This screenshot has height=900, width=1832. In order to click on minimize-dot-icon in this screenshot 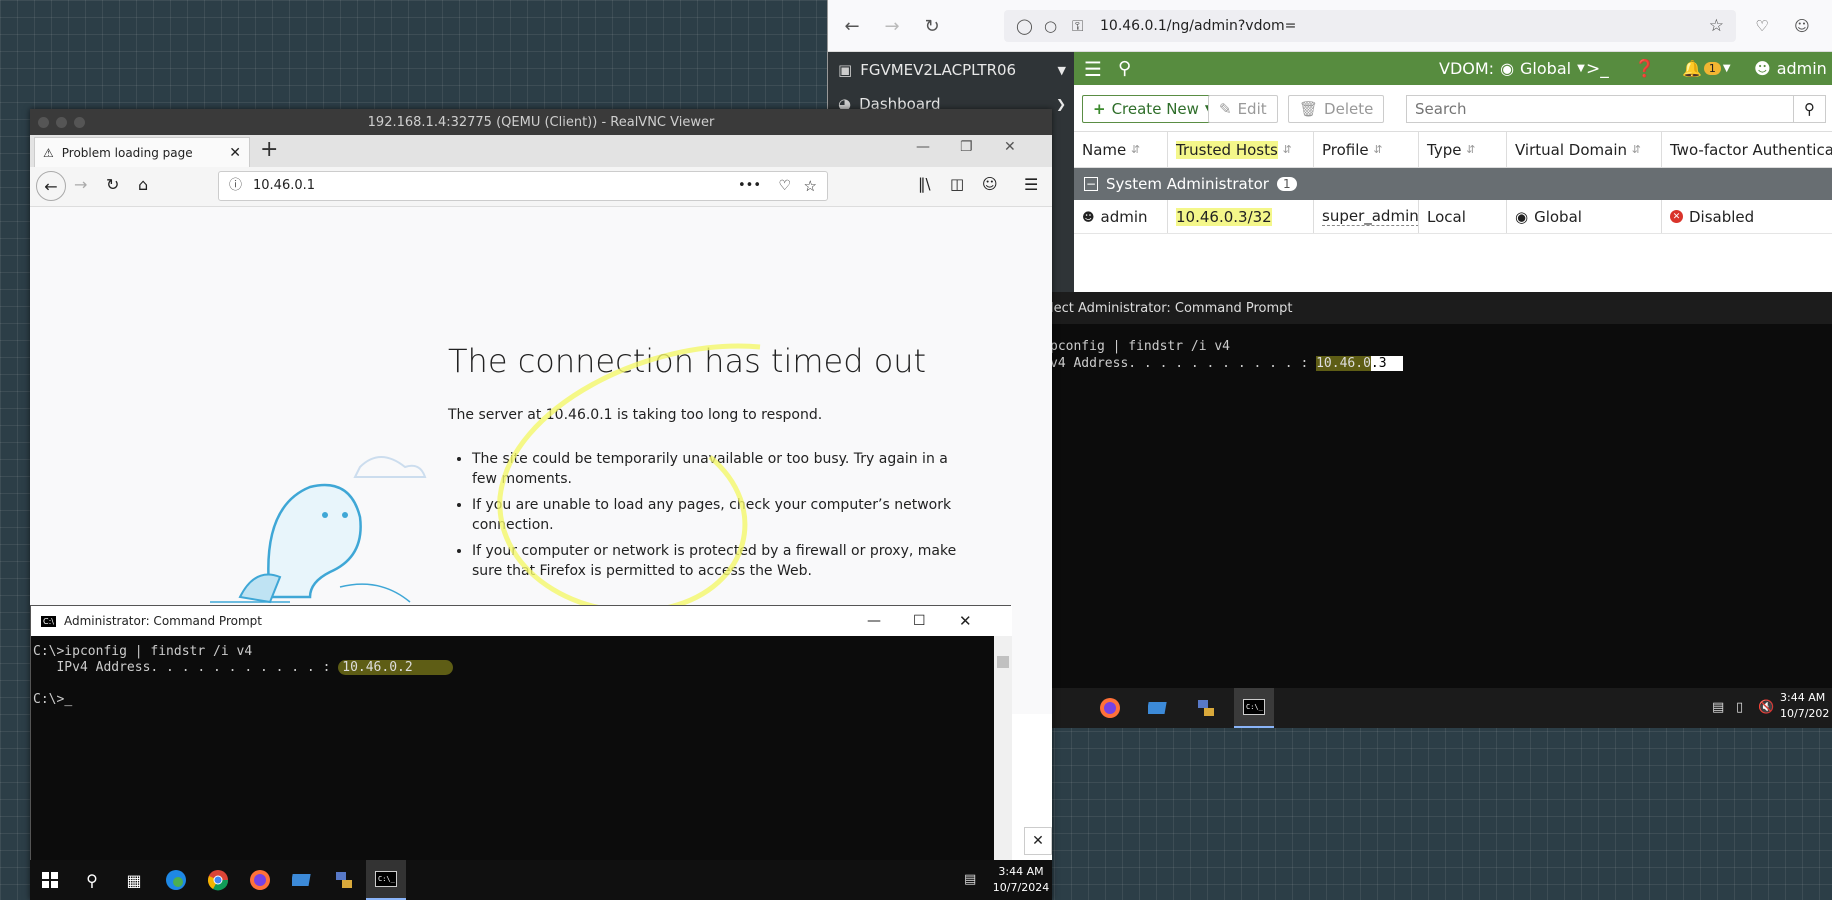, I will do `click(61, 122)`.